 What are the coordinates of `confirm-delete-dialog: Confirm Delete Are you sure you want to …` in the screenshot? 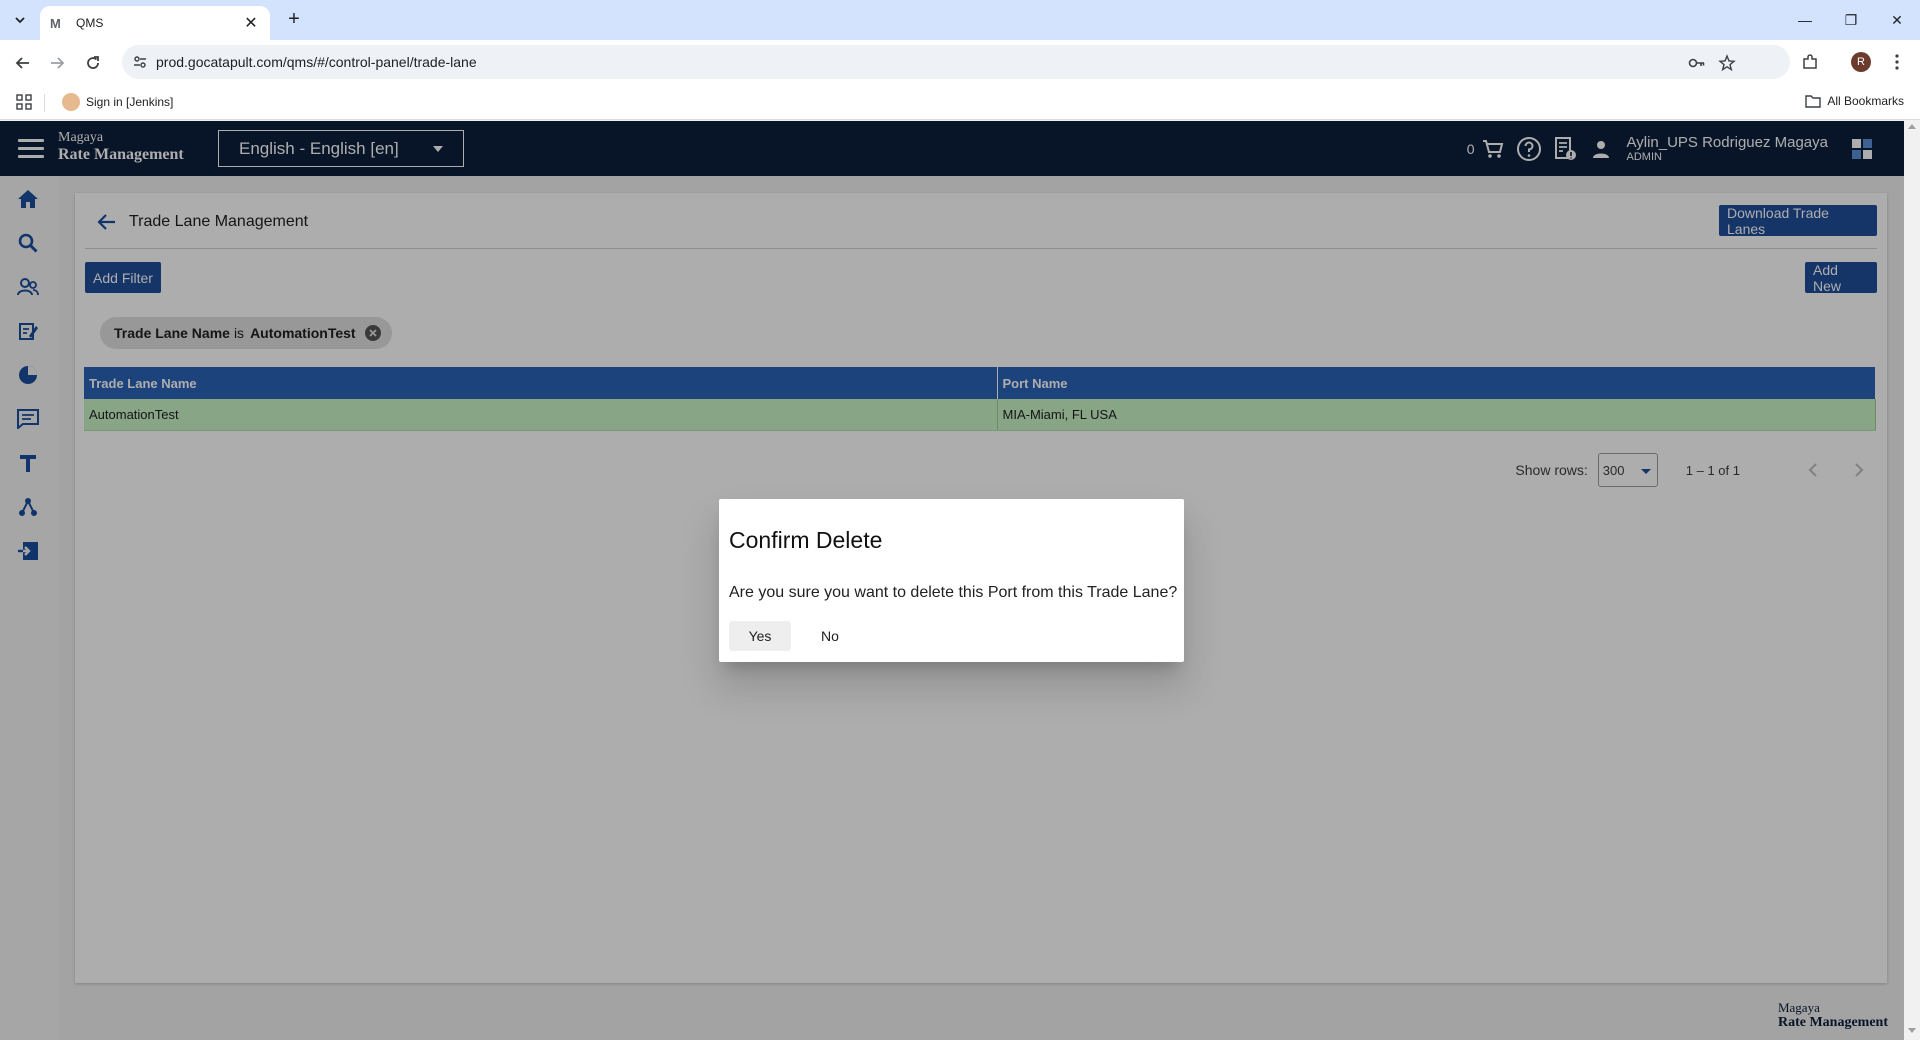 It's located at (951, 580).